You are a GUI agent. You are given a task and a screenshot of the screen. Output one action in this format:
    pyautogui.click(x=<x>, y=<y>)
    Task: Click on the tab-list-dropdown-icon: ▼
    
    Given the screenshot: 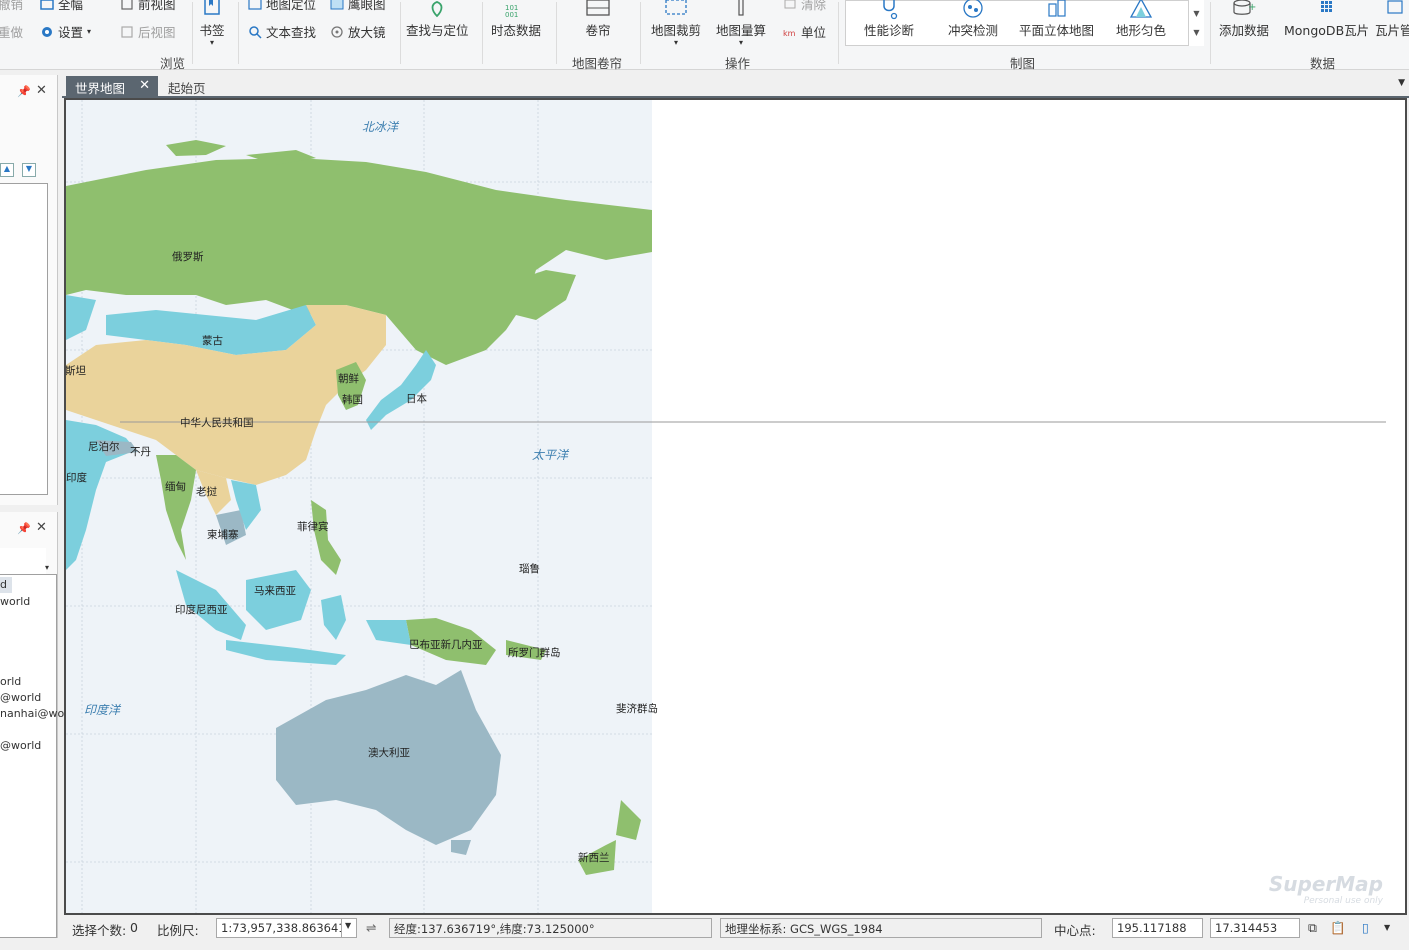 What is the action you would take?
    pyautogui.click(x=1401, y=83)
    